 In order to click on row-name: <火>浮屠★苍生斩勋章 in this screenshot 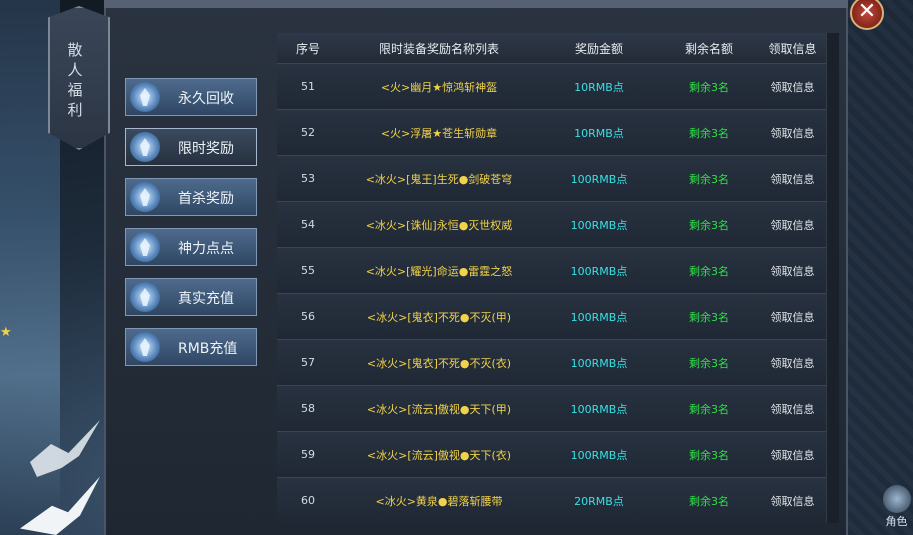, I will do `click(439, 133)`.